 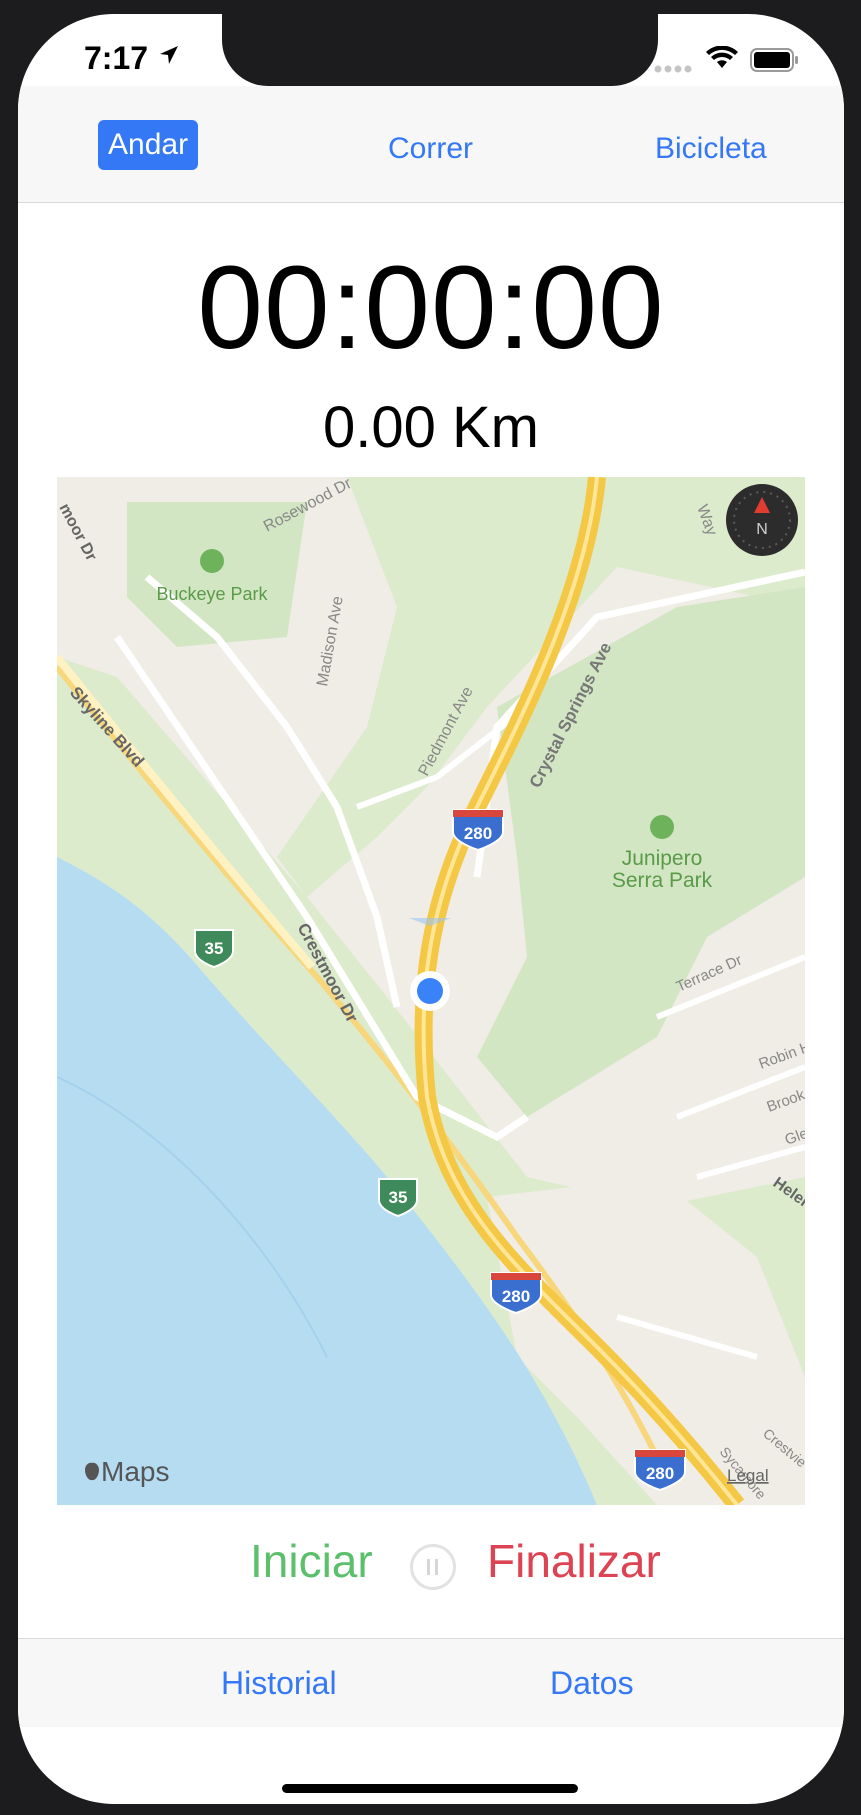 What do you see at coordinates (431, 308) in the screenshot?
I see `elapsed-timer: 00:00:00` at bounding box center [431, 308].